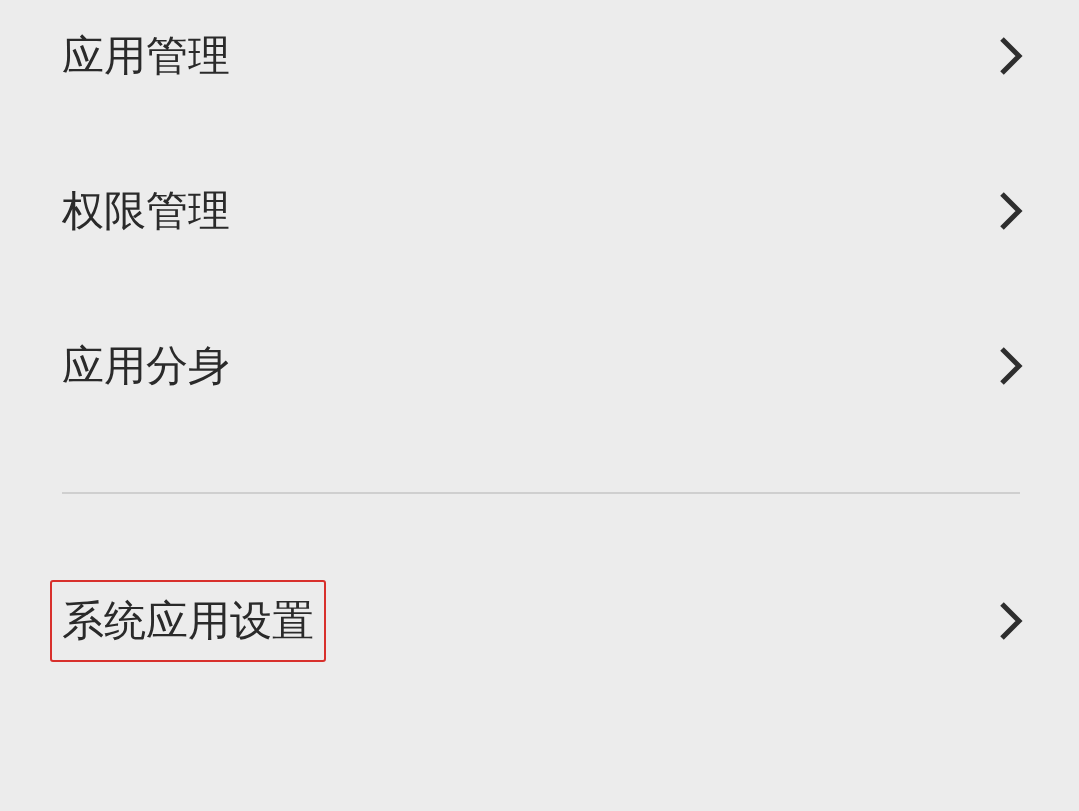 The image size is (1079, 811). Describe the element at coordinates (146, 55) in the screenshot. I see `item-label: 应用管理` at that location.